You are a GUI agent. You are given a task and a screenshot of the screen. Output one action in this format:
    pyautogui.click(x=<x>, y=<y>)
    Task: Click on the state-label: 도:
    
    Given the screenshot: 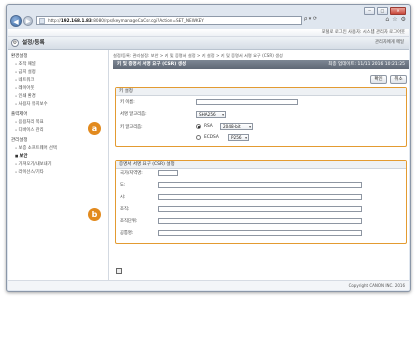 What is the action you would take?
    pyautogui.click(x=123, y=185)
    